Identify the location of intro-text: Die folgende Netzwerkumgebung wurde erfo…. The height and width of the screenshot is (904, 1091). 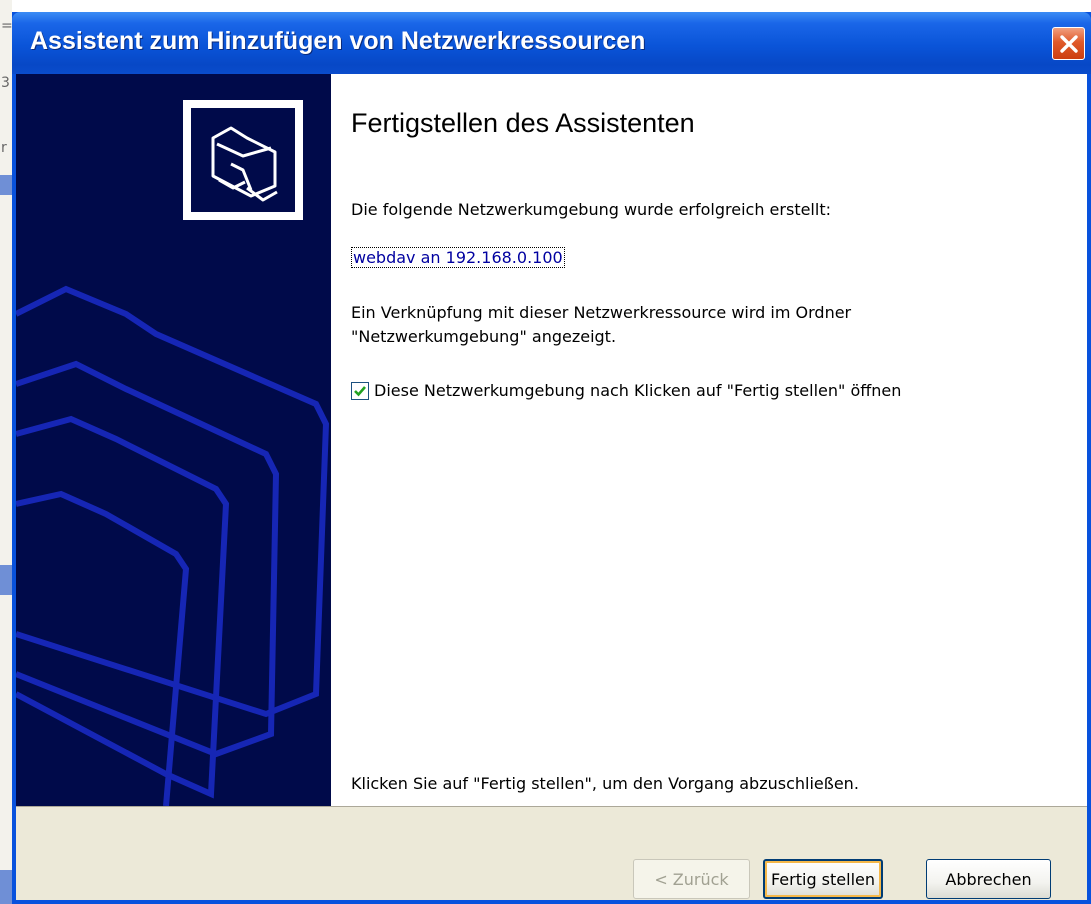
(591, 209).